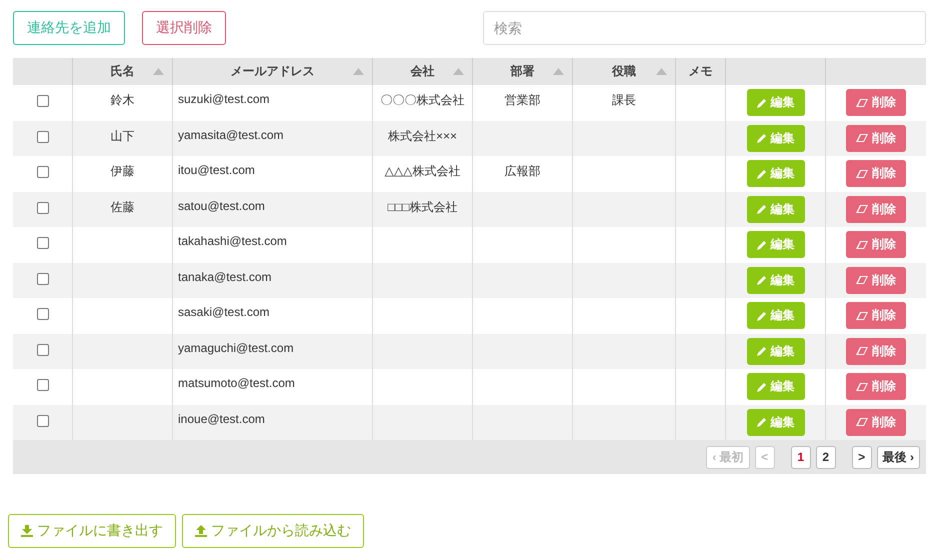 Image resolution: width=935 pixels, height=558 pixels. Describe the element at coordinates (422, 171) in the screenshot. I see `table-cell: △△△株式会社` at that location.